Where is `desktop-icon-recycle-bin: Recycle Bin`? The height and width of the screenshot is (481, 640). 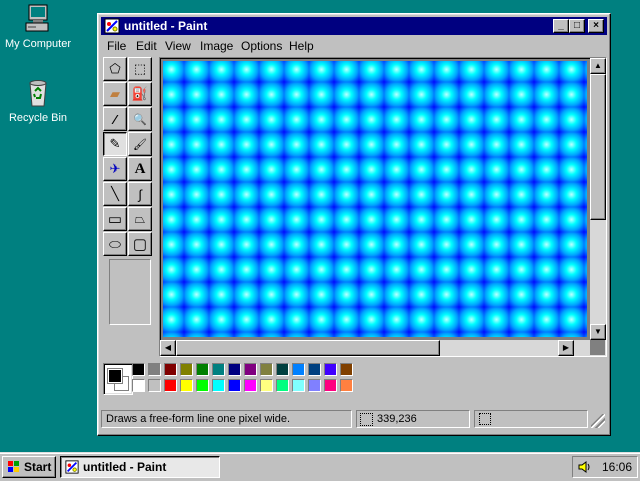
desktop-icon-recycle-bin: Recycle Bin is located at coordinates (38, 100).